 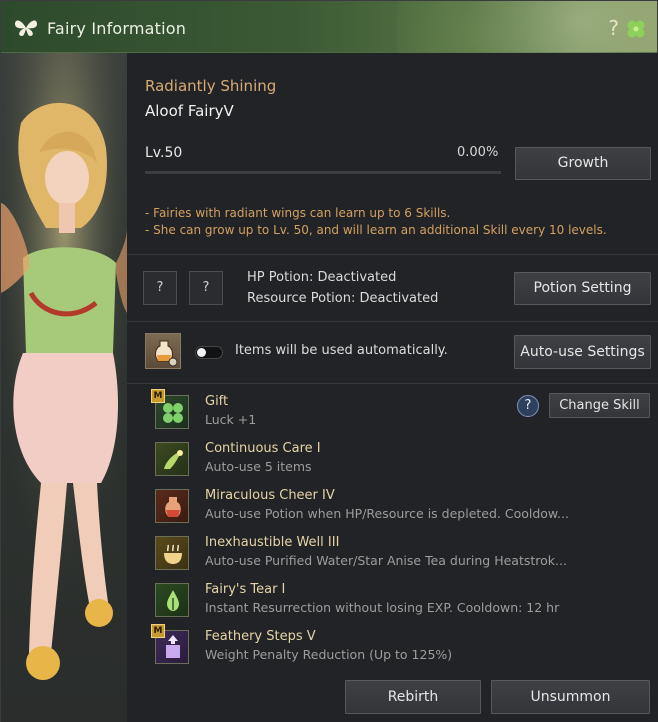 I want to click on potion-setting-button: Potion Setting, so click(x=582, y=288).